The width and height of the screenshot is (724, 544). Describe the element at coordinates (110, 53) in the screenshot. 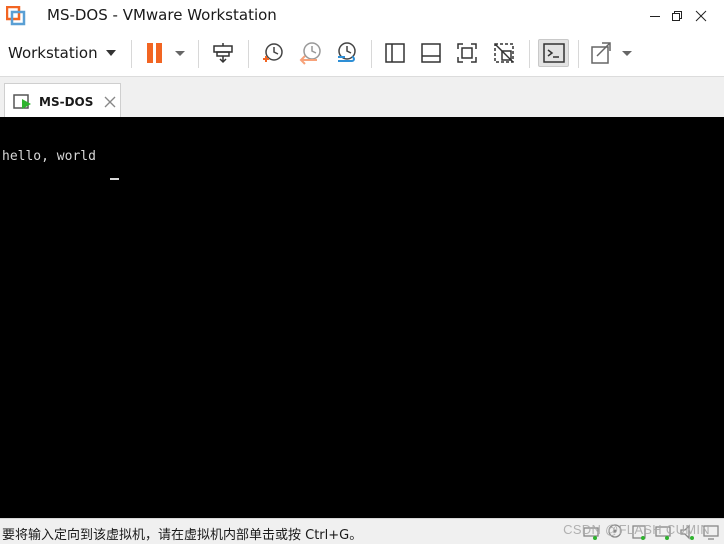

I see `chevron-down-icon` at that location.